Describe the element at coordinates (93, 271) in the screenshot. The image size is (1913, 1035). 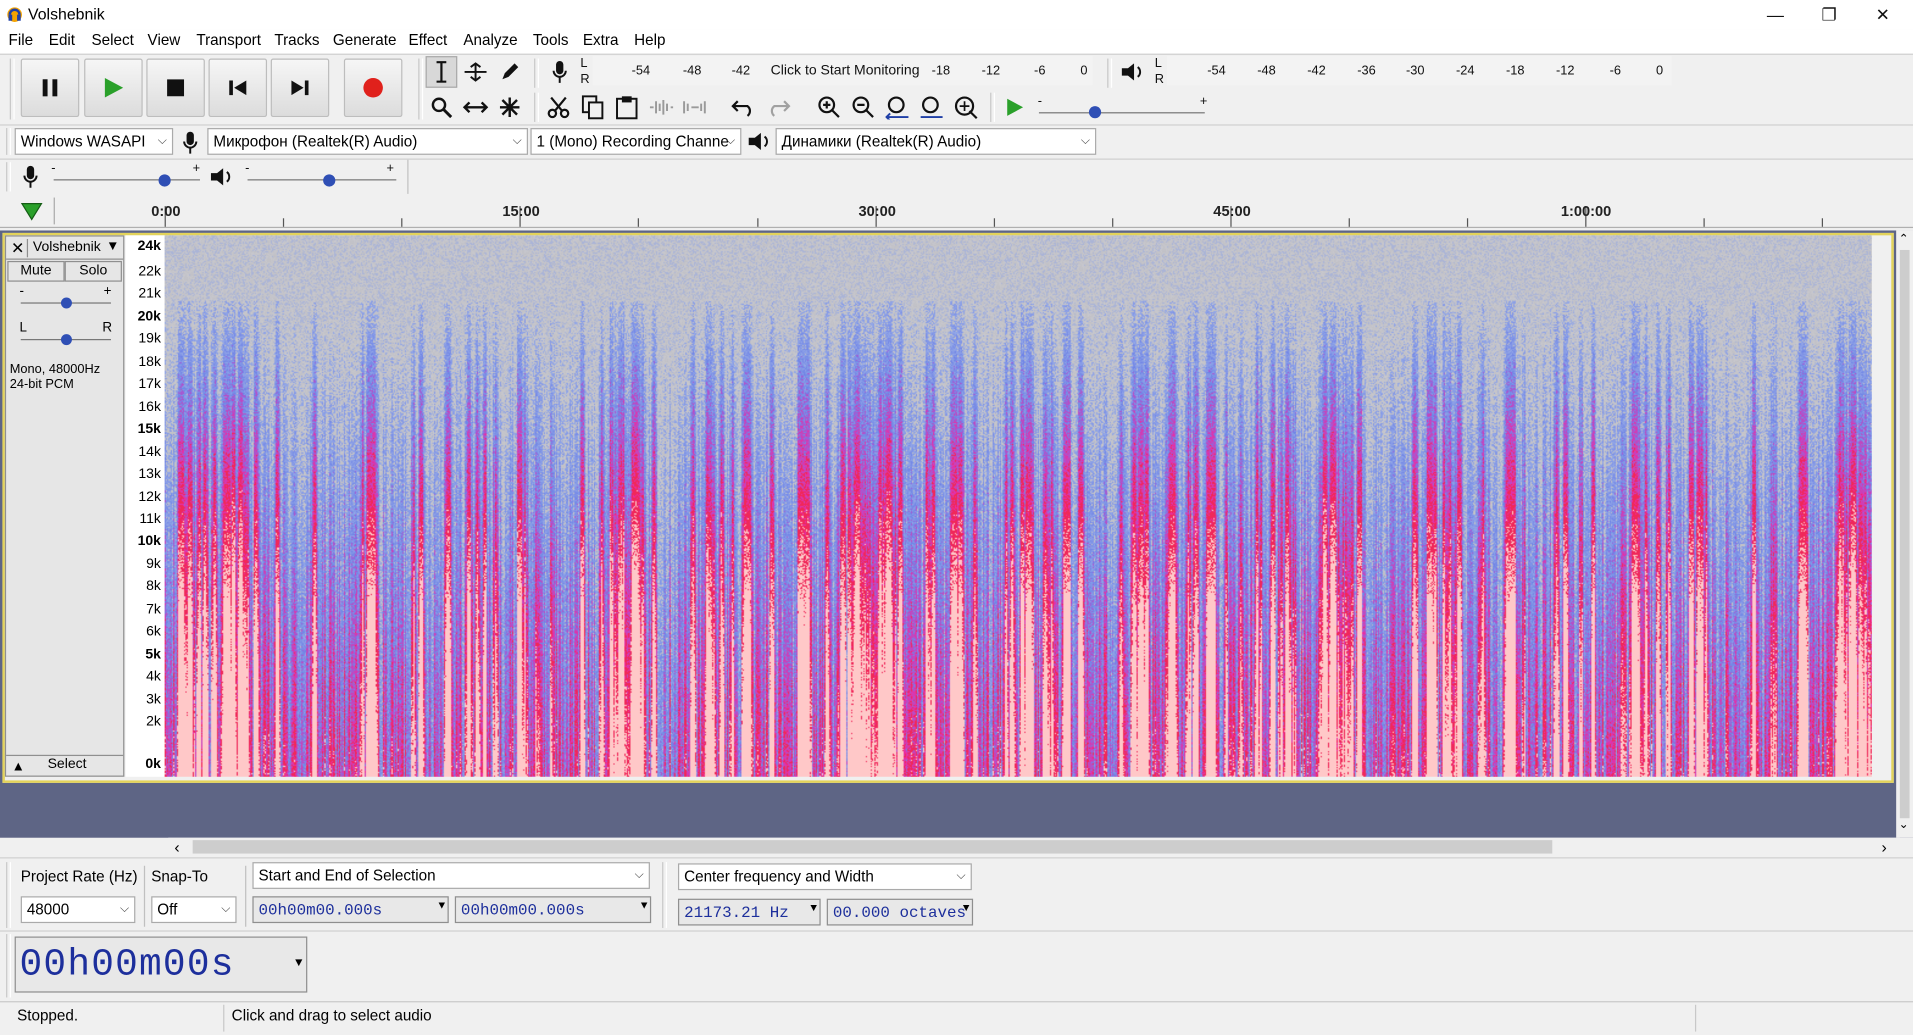
I see `solo-button: Solo` at that location.